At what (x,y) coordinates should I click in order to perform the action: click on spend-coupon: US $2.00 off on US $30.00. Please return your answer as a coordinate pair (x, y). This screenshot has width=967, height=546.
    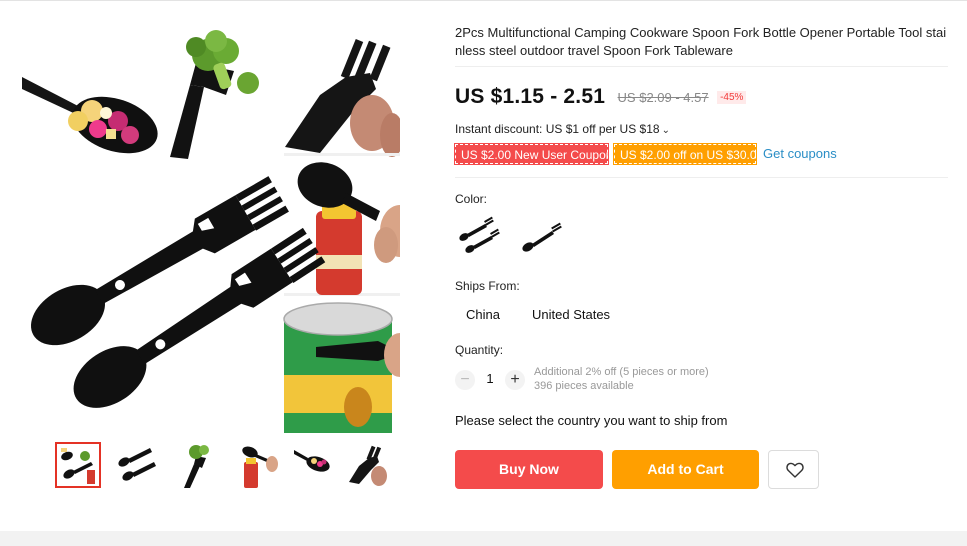
    Looking at the image, I should click on (688, 154).